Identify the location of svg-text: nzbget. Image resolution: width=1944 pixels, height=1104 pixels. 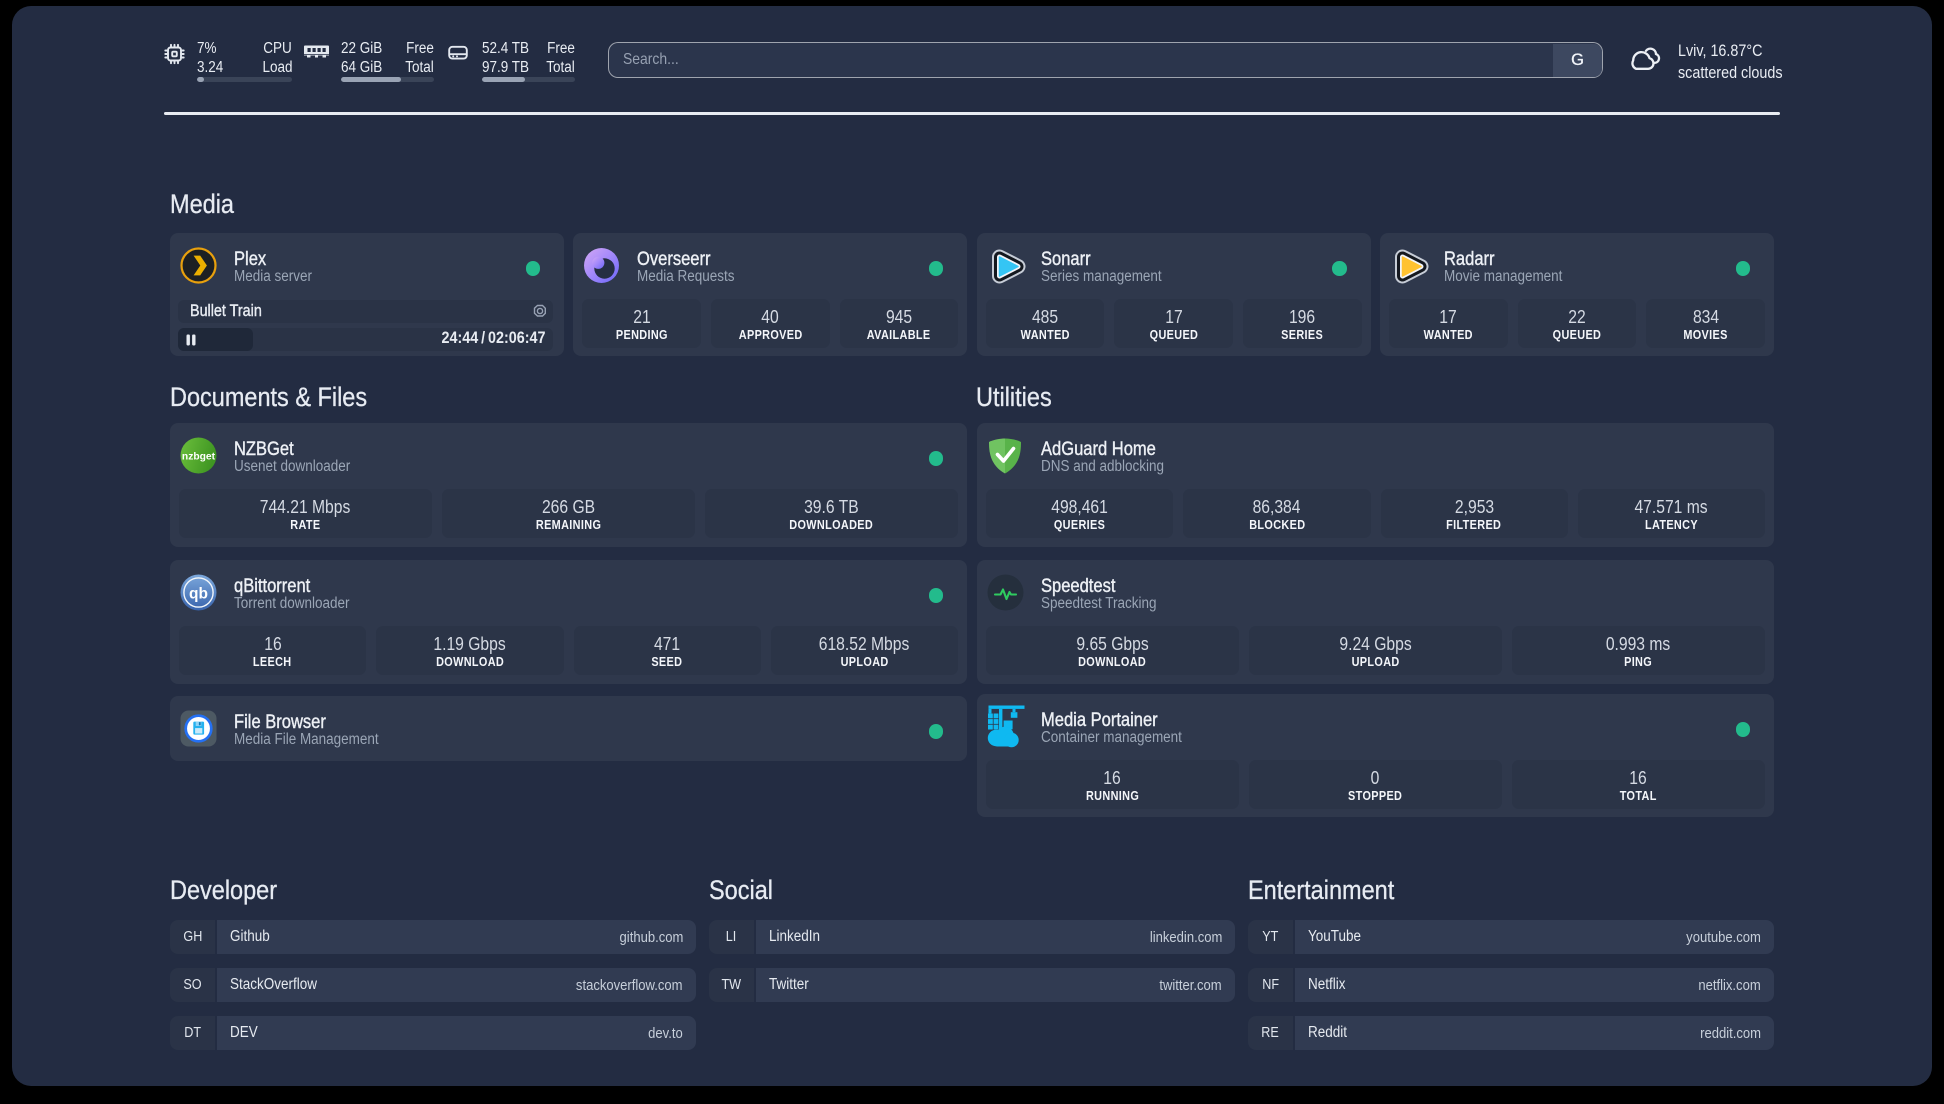
(199, 457).